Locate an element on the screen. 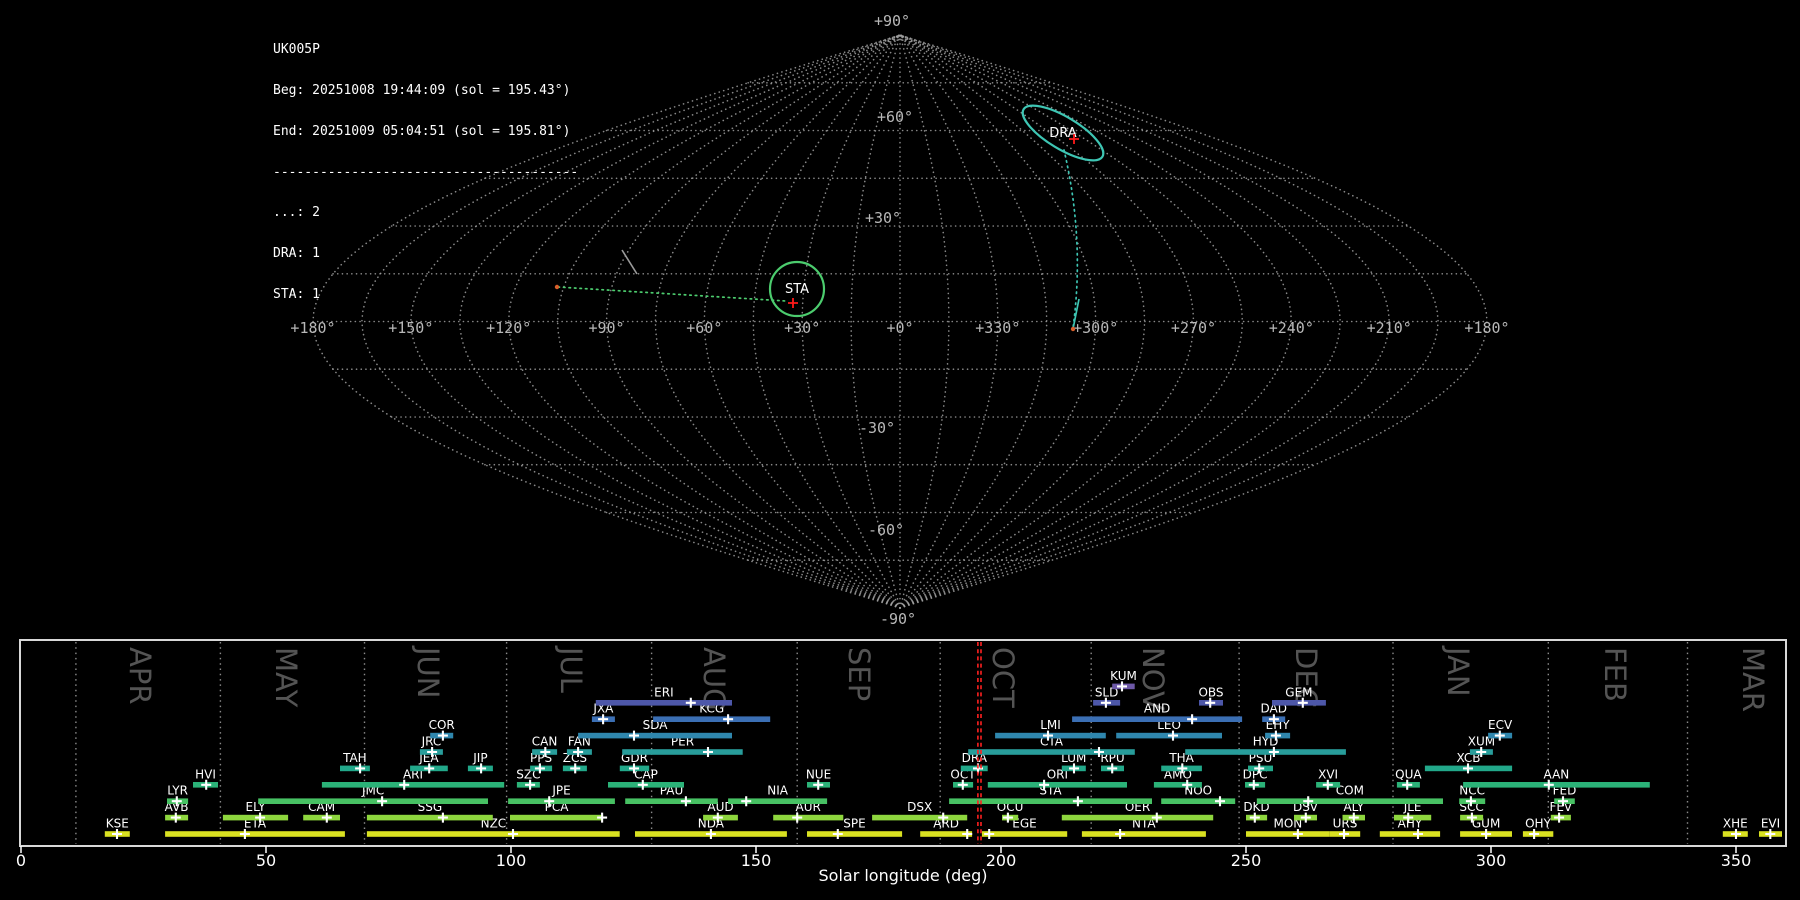 This screenshot has height=900, width=1800. shower-label-spe: SPE is located at coordinates (854, 824).